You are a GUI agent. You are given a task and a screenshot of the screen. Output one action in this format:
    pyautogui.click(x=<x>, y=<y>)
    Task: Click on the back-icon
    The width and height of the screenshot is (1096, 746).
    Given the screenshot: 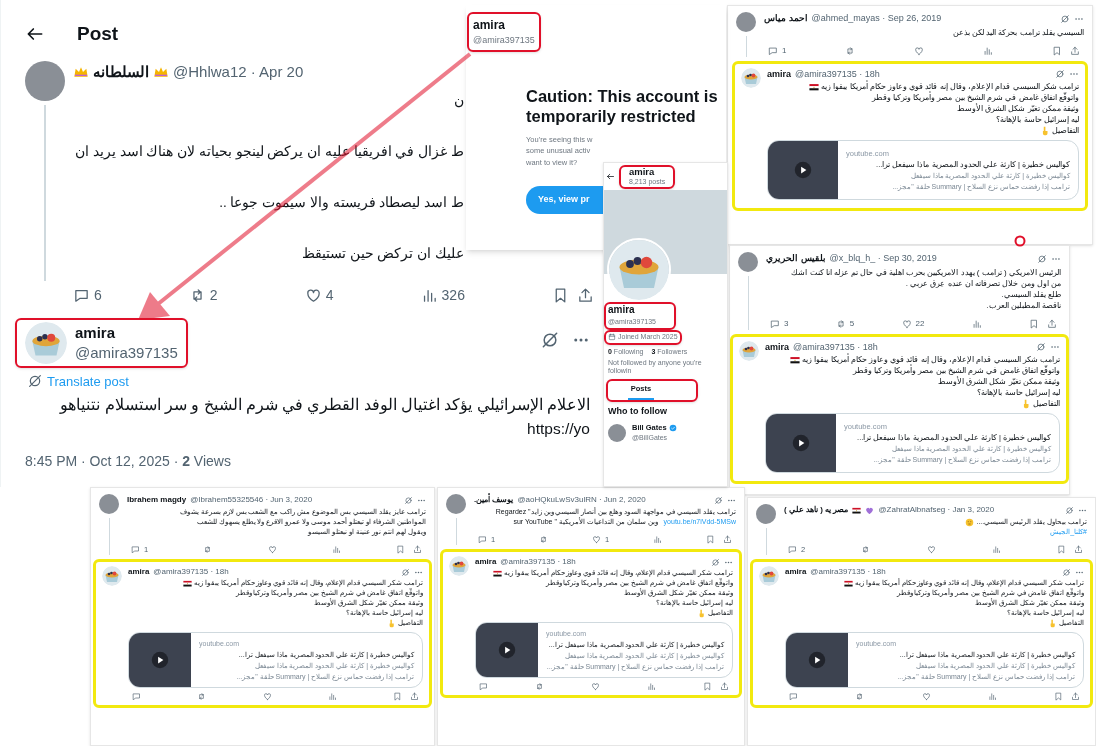 What is the action you would take?
    pyautogui.click(x=610, y=176)
    